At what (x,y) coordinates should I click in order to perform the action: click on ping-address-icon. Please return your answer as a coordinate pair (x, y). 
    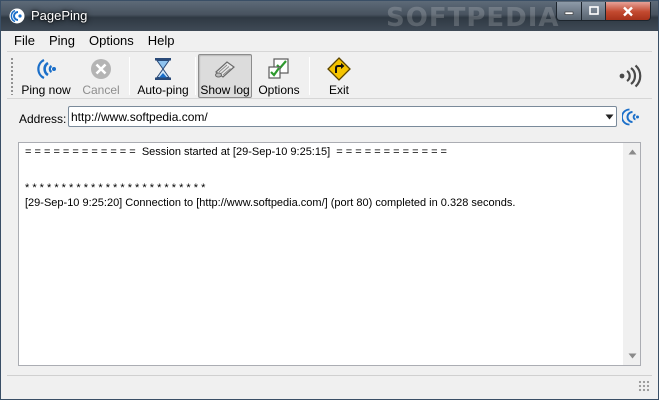
    Looking at the image, I should click on (631, 117).